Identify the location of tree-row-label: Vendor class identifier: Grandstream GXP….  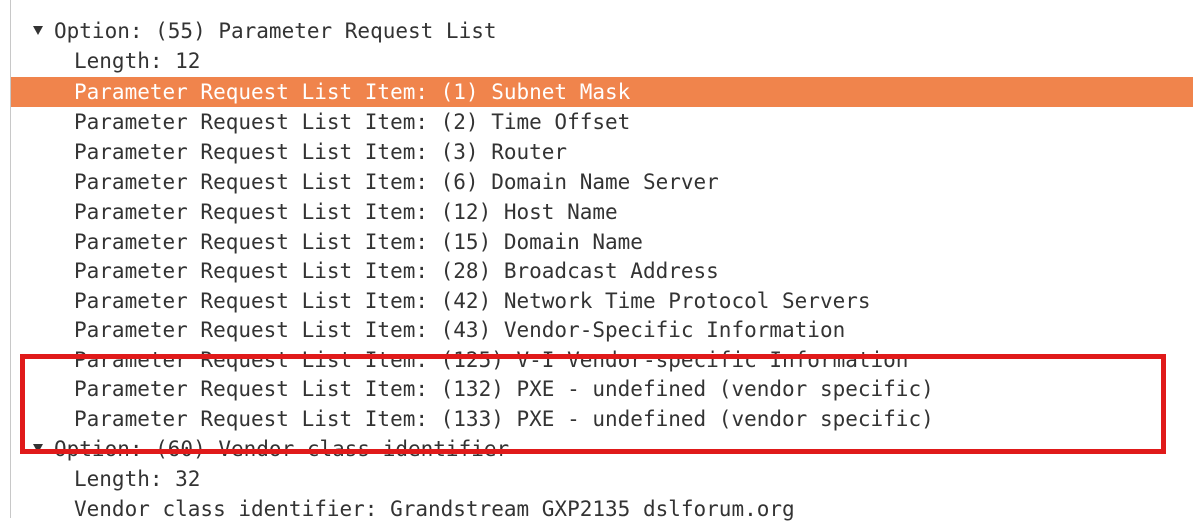
(434, 509).